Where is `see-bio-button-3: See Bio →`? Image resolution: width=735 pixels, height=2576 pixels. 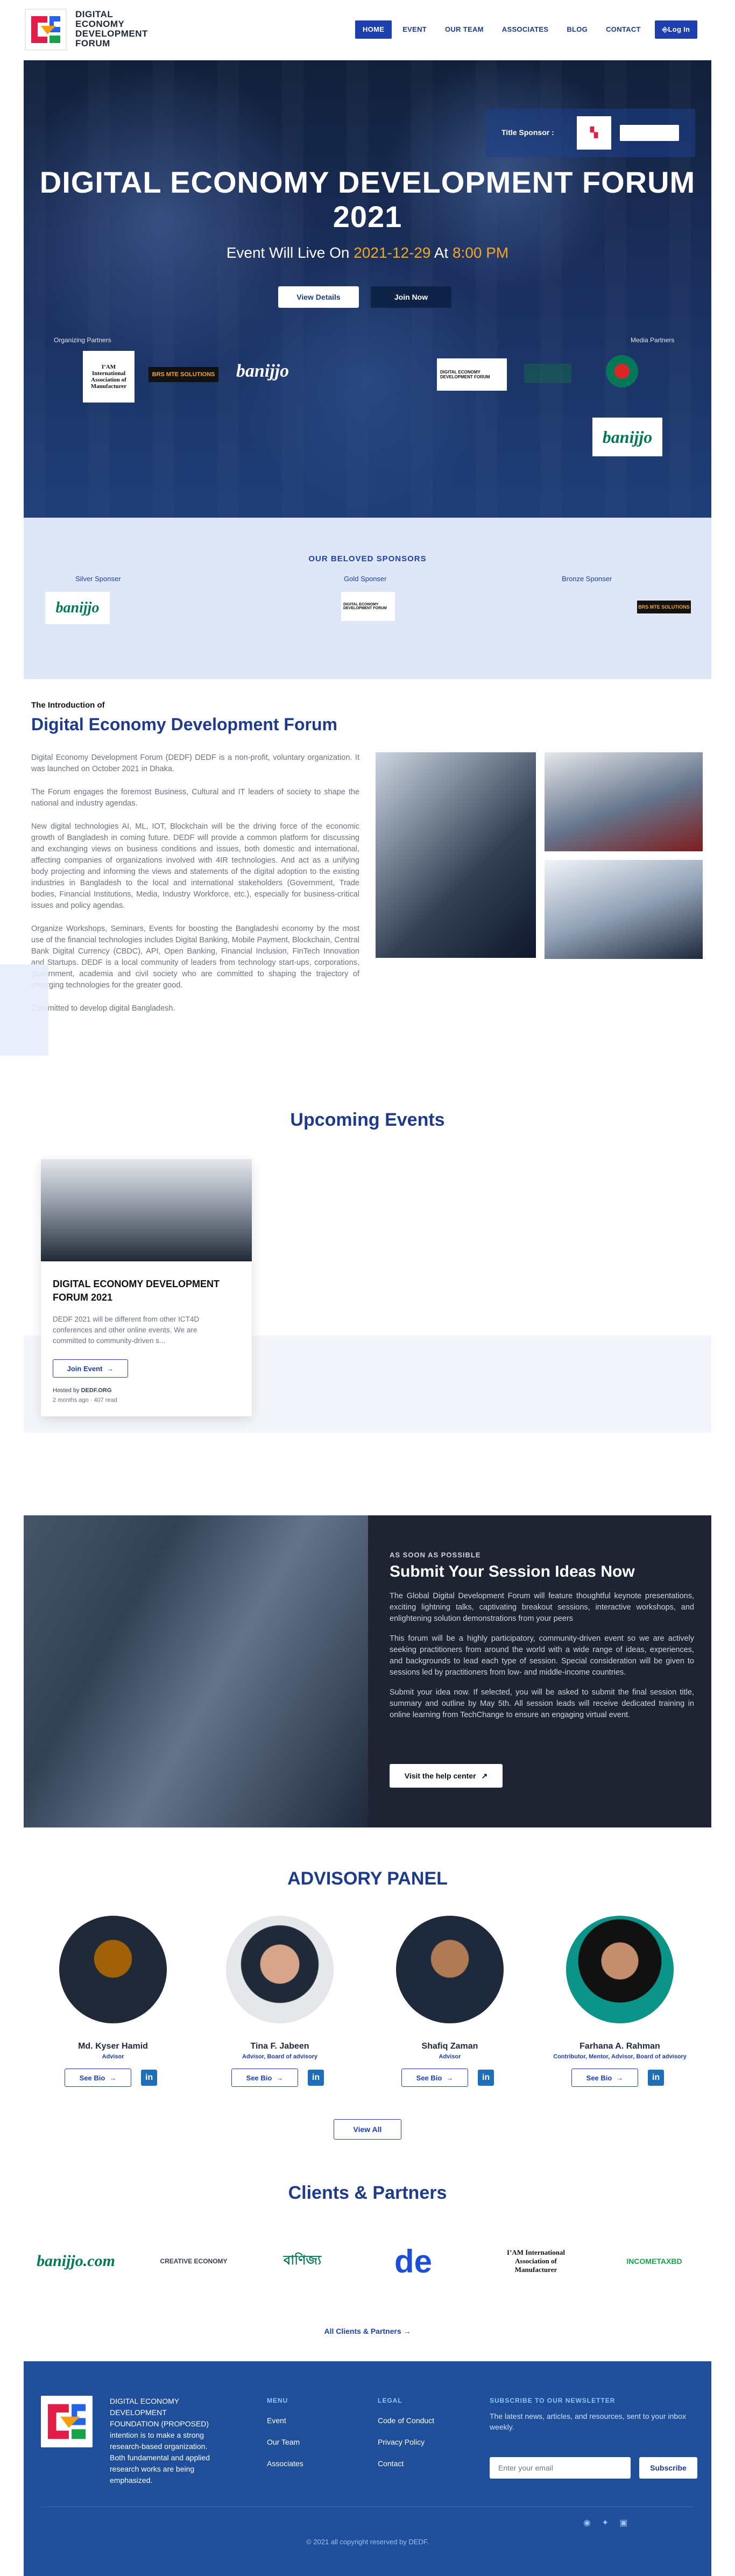
see-bio-button-3: See Bio → is located at coordinates (434, 2078).